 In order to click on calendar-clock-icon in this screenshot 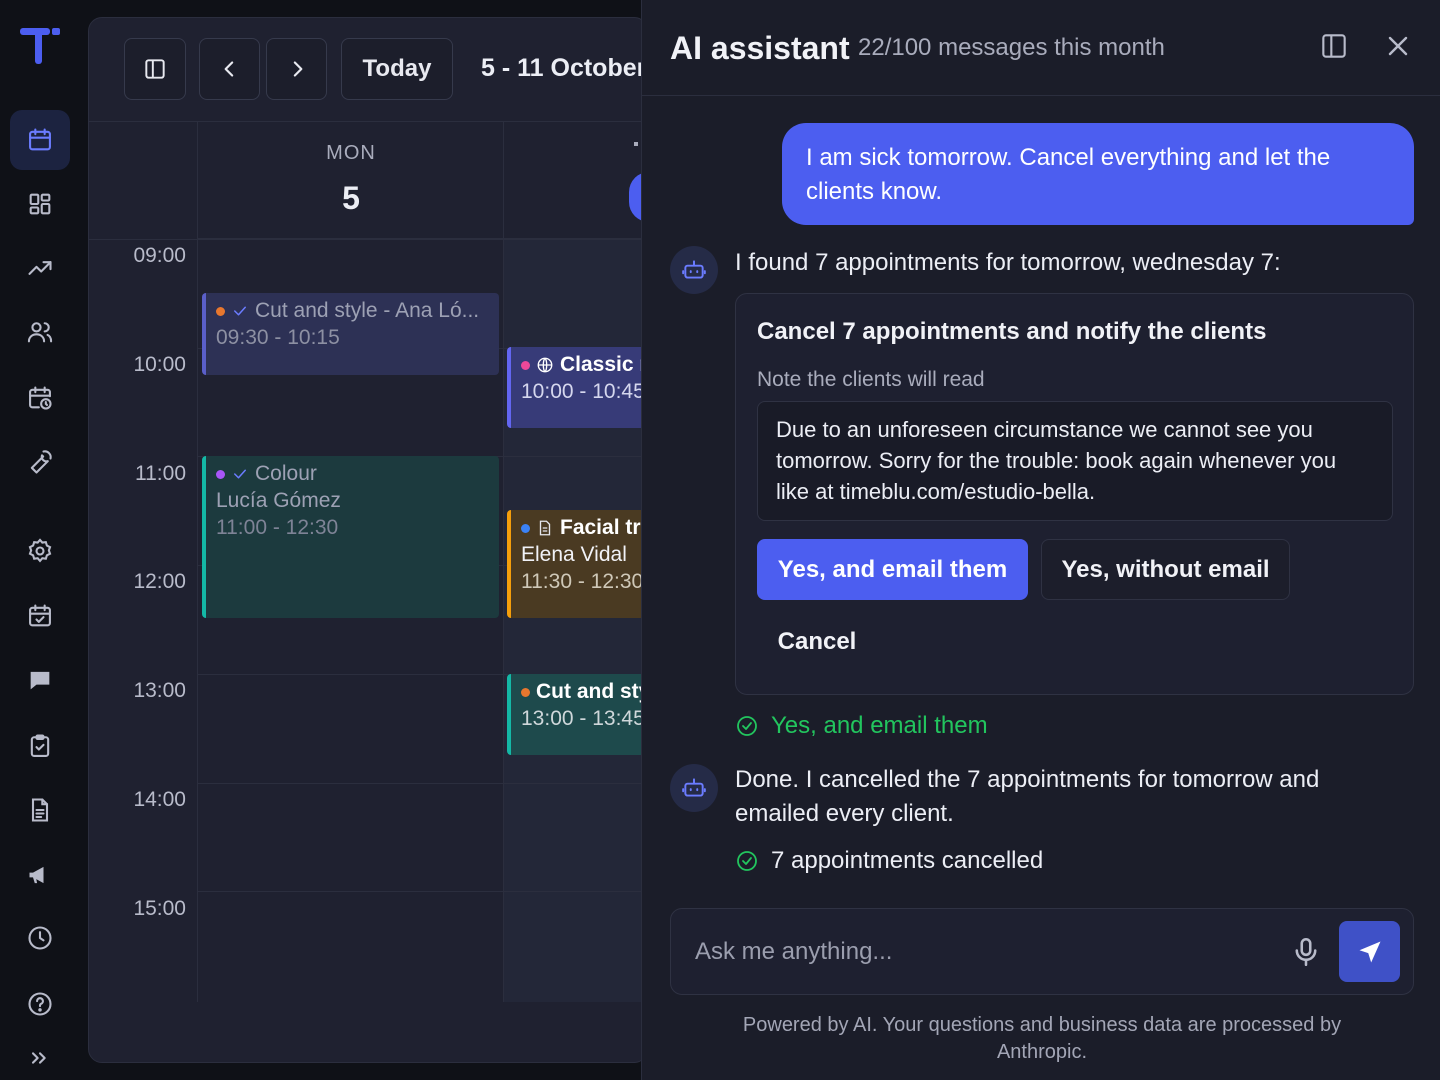, I will do `click(40, 398)`.